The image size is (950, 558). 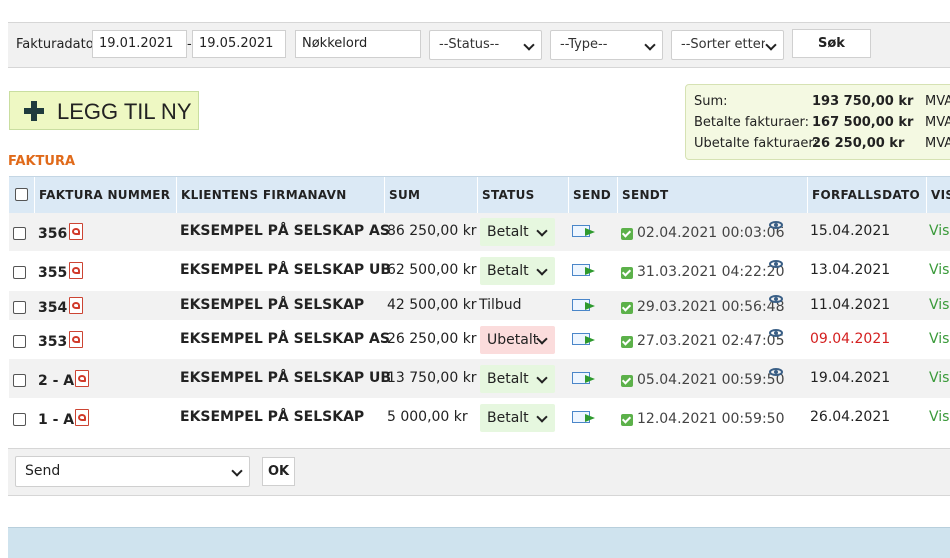 I want to click on summary-row-total: Sum: 193 750,00 kr MVA, so click(x=822, y=103).